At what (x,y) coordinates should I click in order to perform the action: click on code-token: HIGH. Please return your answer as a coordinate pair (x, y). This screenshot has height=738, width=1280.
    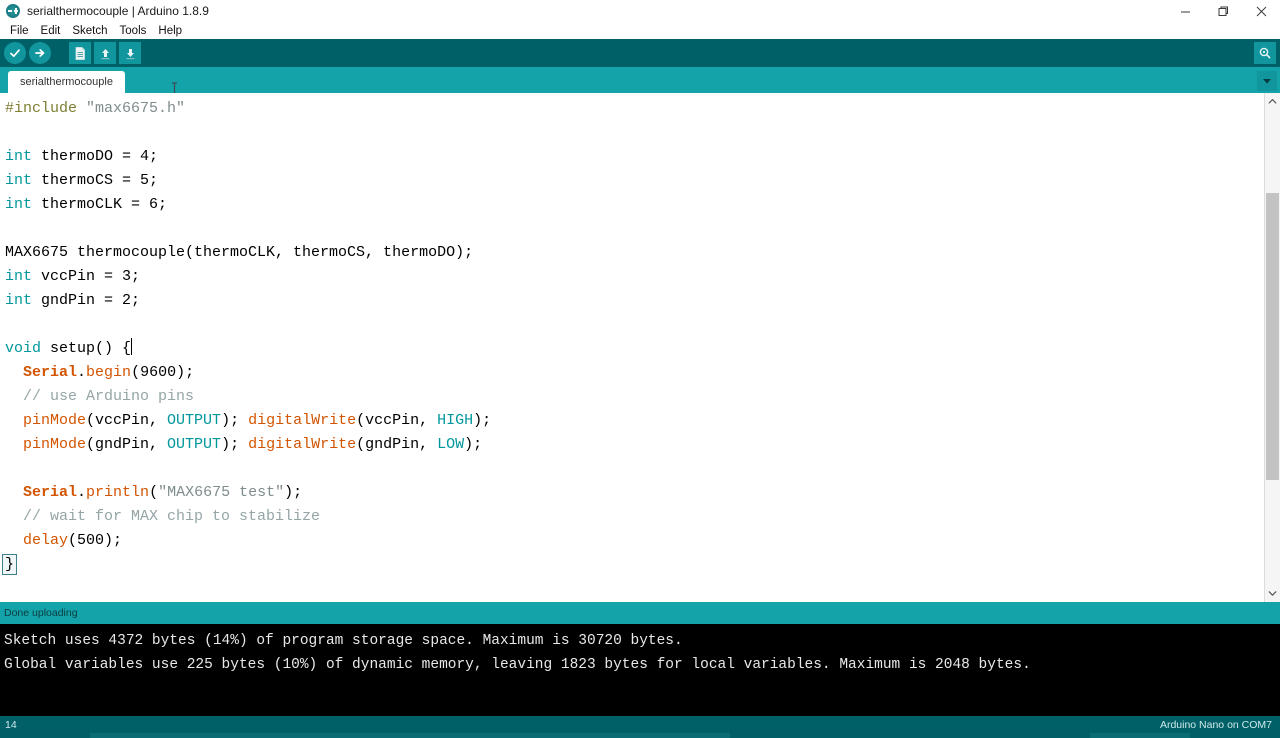
    Looking at the image, I should click on (455, 420).